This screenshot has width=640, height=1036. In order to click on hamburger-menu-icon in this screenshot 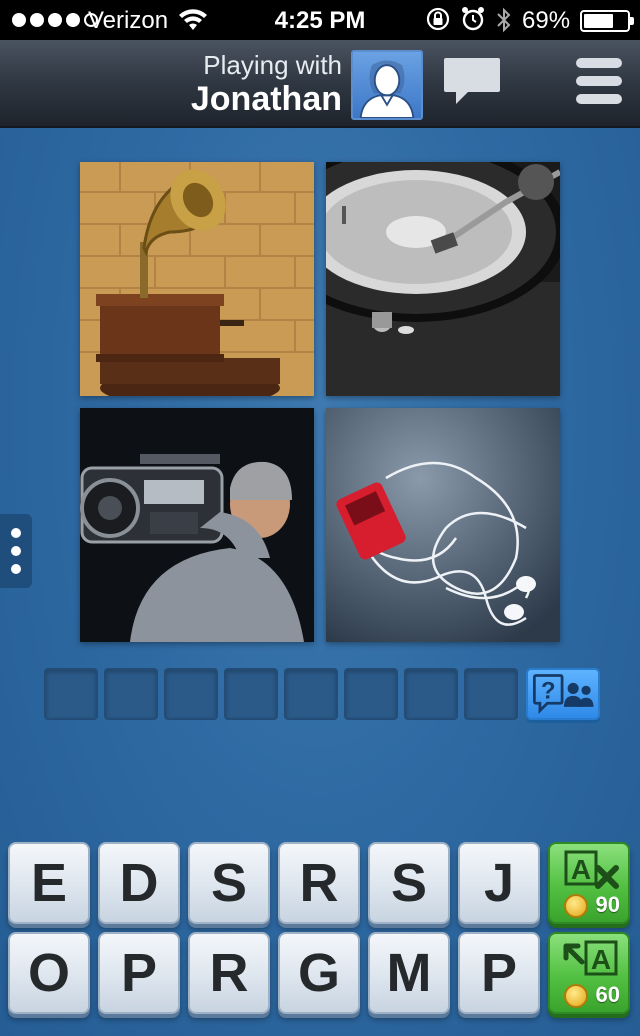, I will do `click(599, 81)`.